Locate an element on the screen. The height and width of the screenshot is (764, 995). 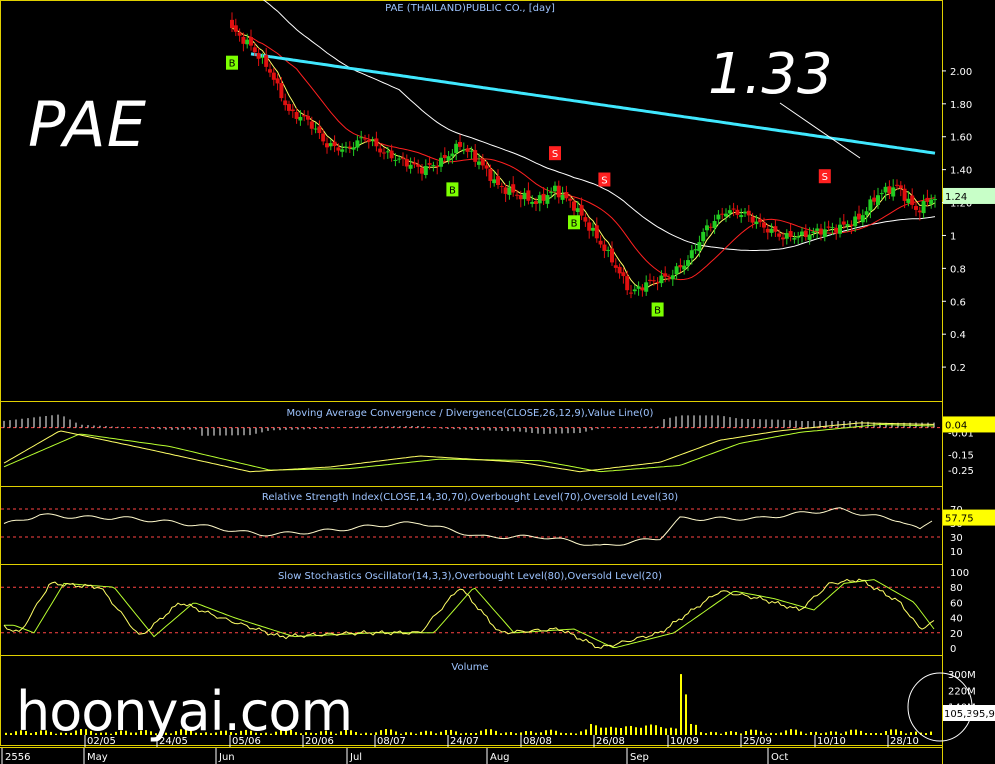
stoch-tick-label: 40 is located at coordinates (956, 619).